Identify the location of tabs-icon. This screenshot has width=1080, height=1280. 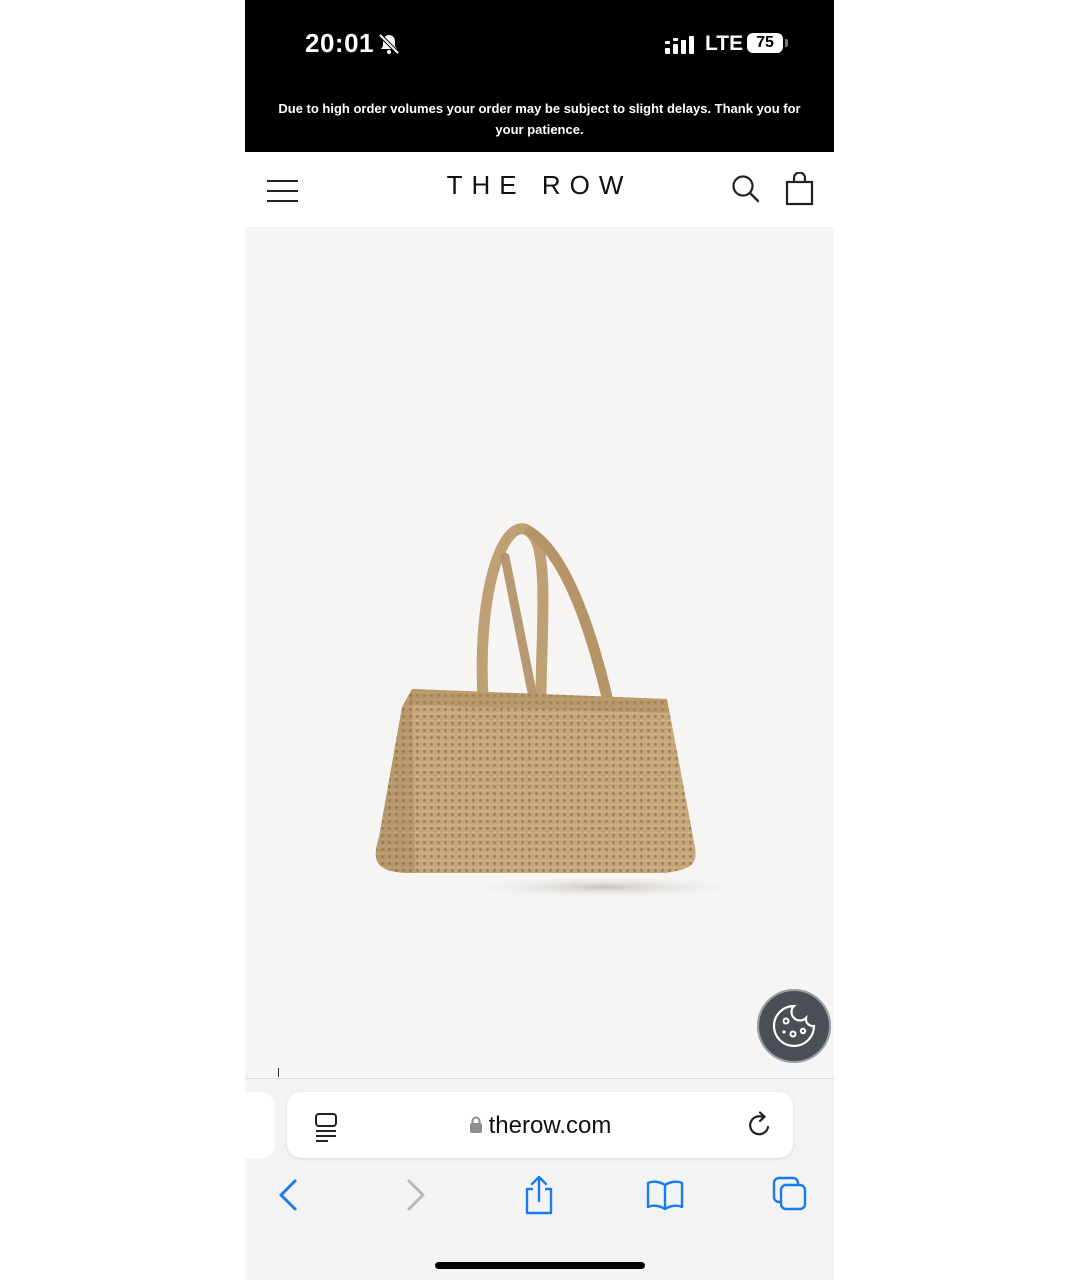
(790, 1195).